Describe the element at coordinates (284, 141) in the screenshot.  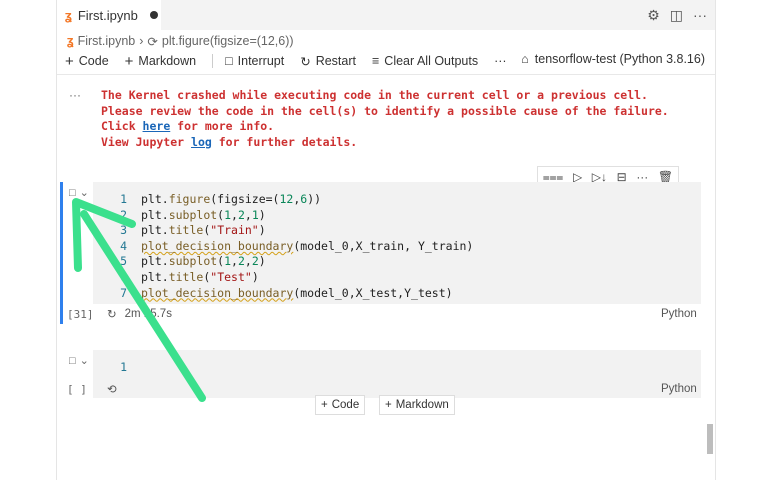
I see `error-text: for further details.` at that location.